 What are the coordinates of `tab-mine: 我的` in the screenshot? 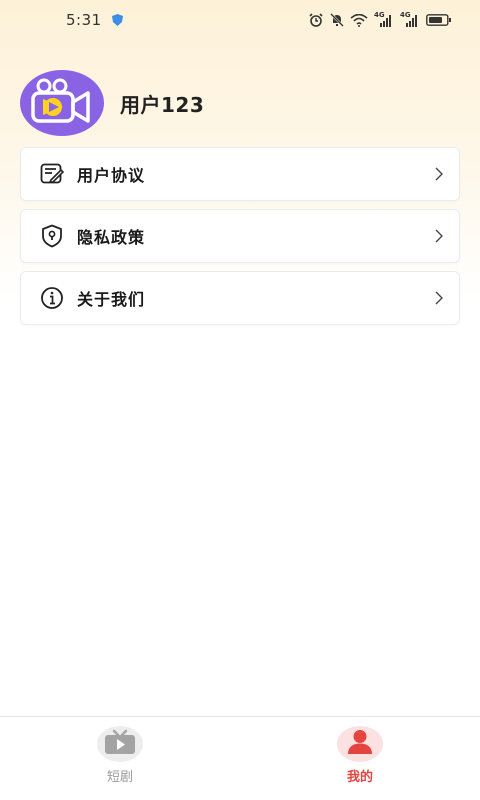 It's located at (360, 758).